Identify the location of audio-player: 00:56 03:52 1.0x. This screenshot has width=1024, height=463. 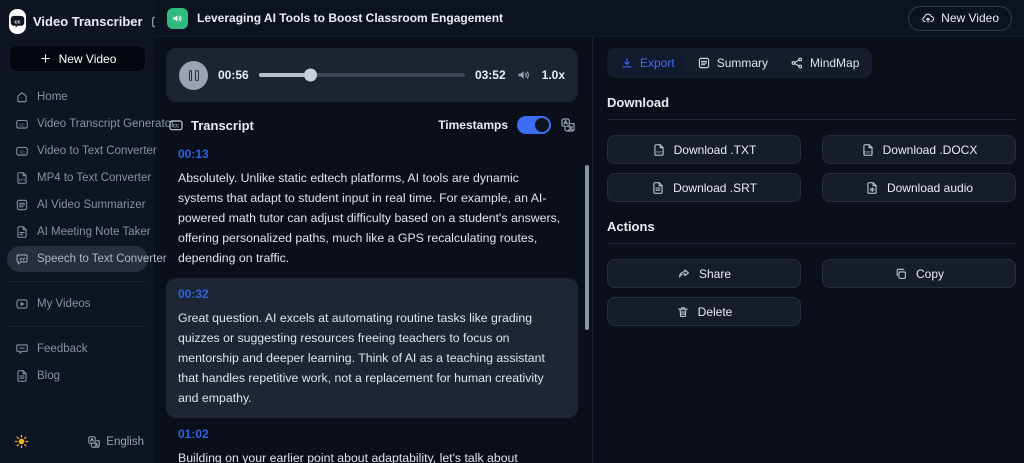
(372, 75).